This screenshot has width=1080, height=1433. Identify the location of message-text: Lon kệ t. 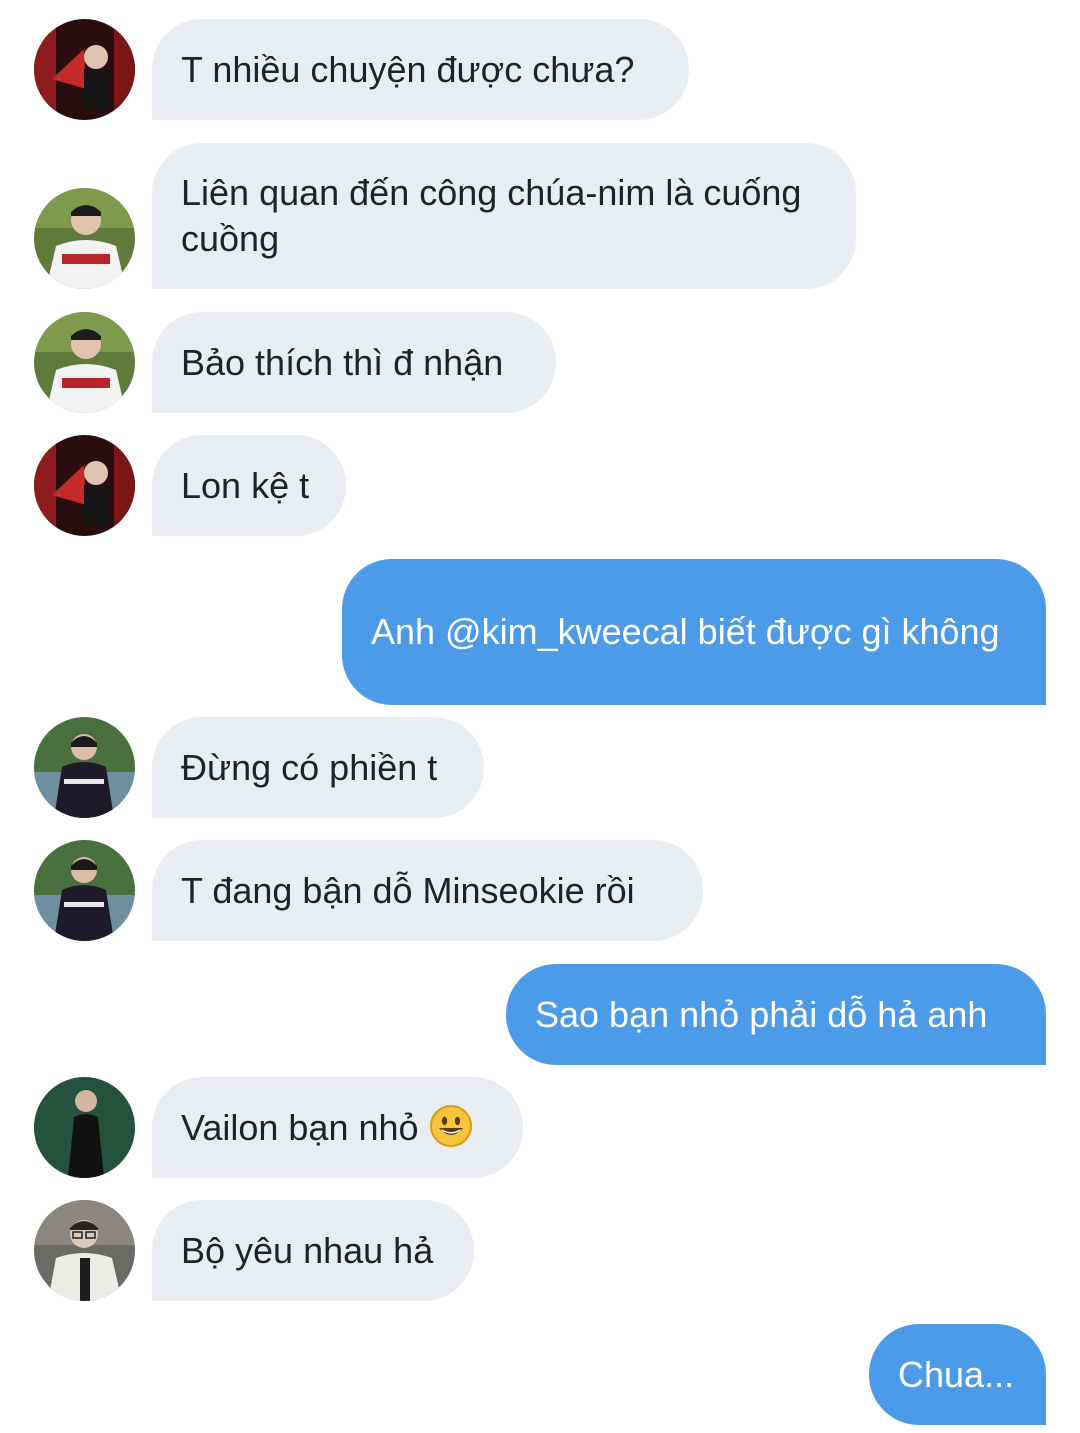
(245, 485).